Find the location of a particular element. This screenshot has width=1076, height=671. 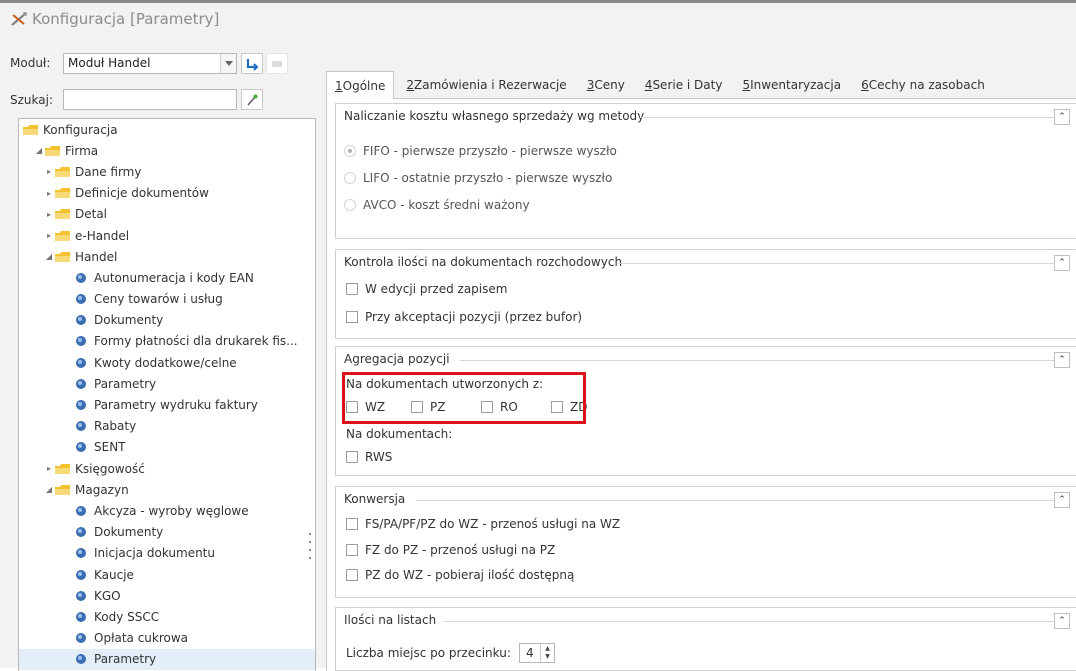

search-button is located at coordinates (252, 99).